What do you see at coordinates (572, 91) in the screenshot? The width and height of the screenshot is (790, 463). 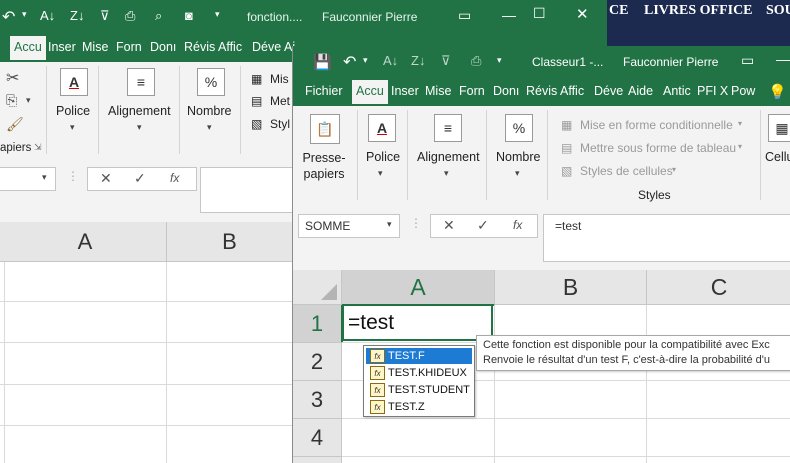 I see `tab-affichage-front: Affic` at bounding box center [572, 91].